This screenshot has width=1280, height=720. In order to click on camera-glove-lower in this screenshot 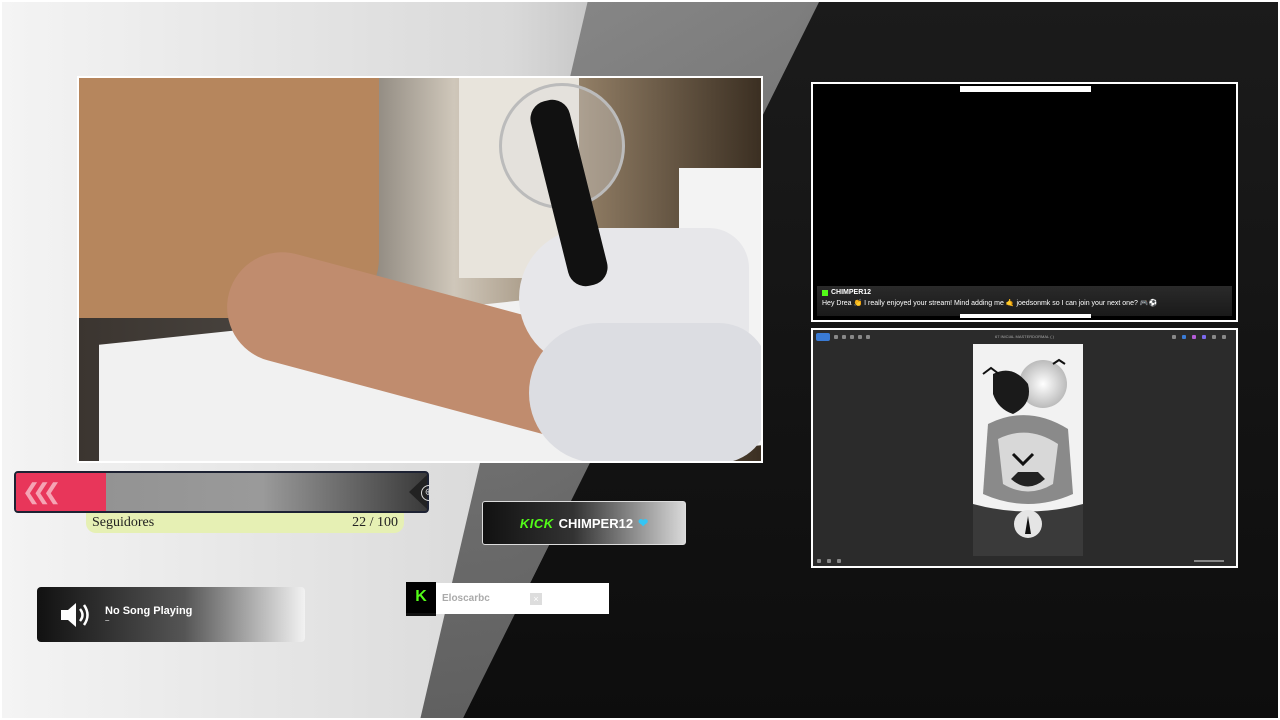, I will do `click(645, 392)`.